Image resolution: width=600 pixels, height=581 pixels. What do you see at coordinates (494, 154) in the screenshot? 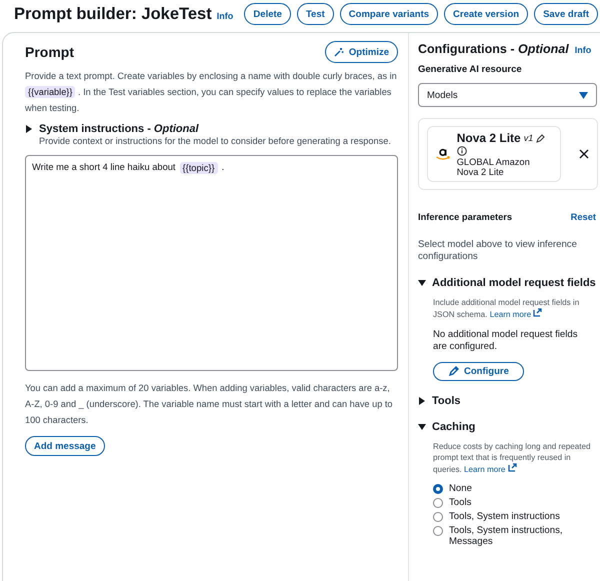
I see `model-card: Nova 2 Lite v1 GLOBAL Amazon Nova 2 Lite` at bounding box center [494, 154].